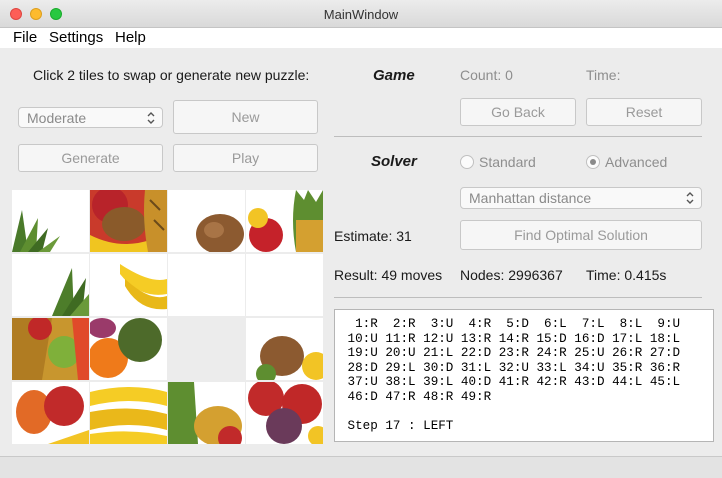 This screenshot has height=478, width=722. I want to click on tile-passion-fruit, so click(284, 413).